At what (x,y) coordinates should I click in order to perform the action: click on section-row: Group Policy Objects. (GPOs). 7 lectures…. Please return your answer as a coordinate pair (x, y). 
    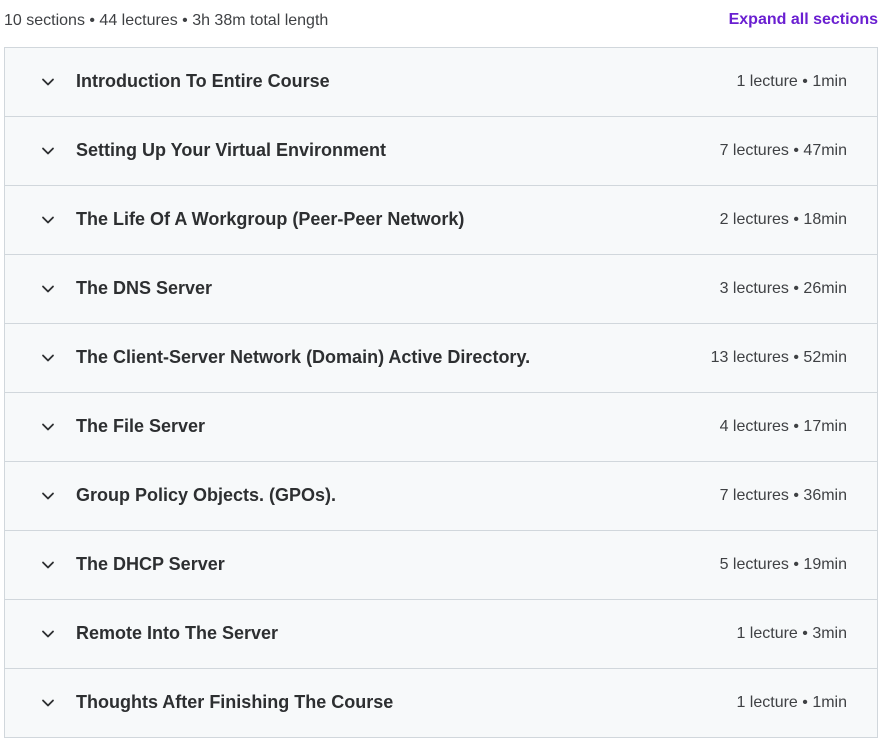
    Looking at the image, I should click on (441, 496).